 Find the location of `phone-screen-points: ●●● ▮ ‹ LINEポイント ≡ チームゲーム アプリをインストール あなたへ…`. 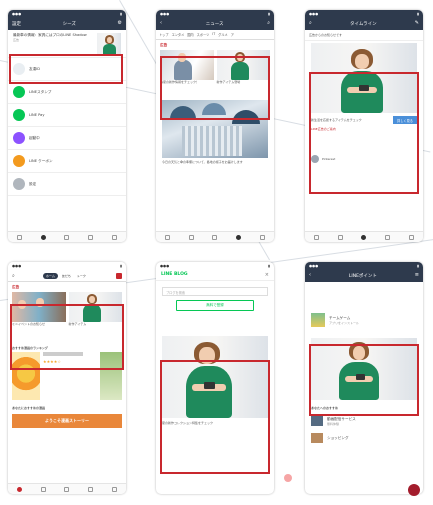

phone-screen-points: ●●● ▮ ‹ LINEポイント ≡ チームゲーム アプリをインストール あなたへ… is located at coordinates (364, 378).